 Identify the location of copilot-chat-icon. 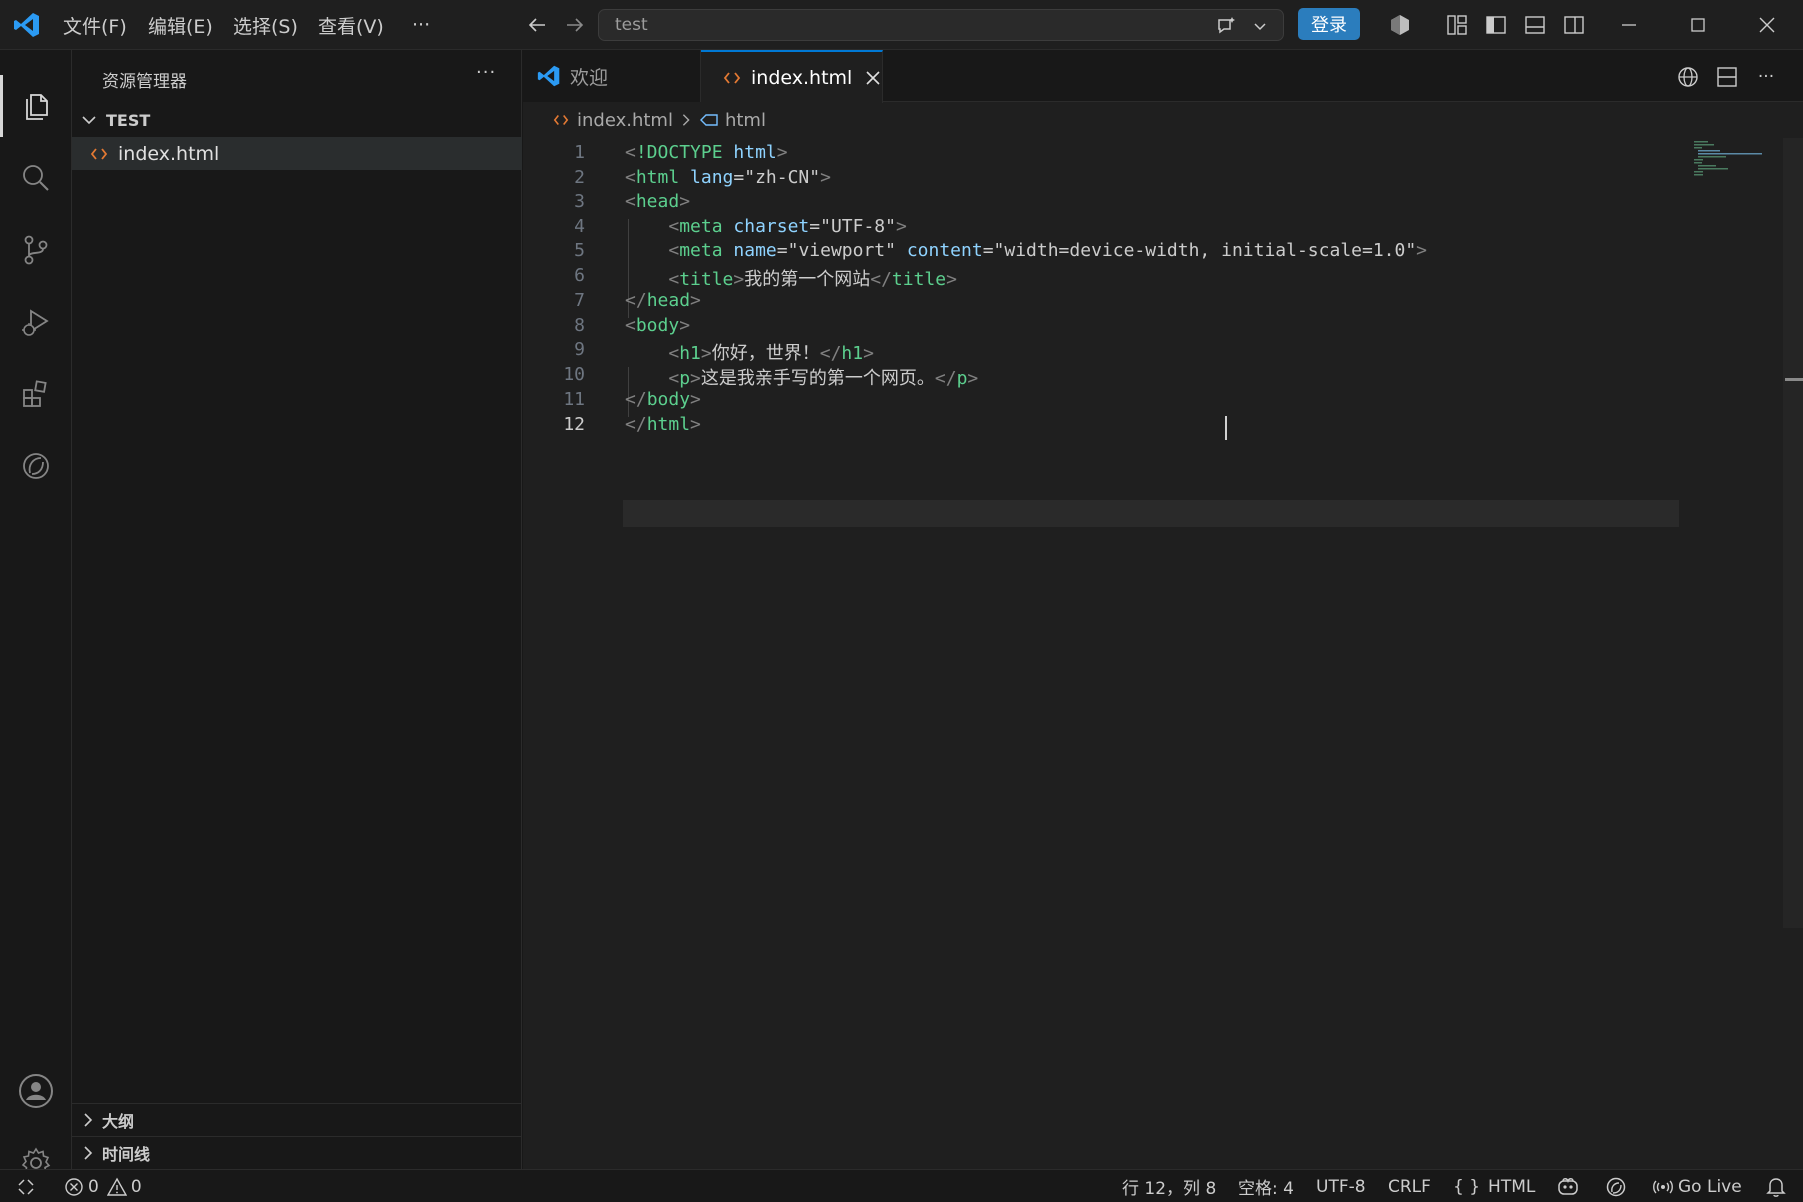
(1226, 26).